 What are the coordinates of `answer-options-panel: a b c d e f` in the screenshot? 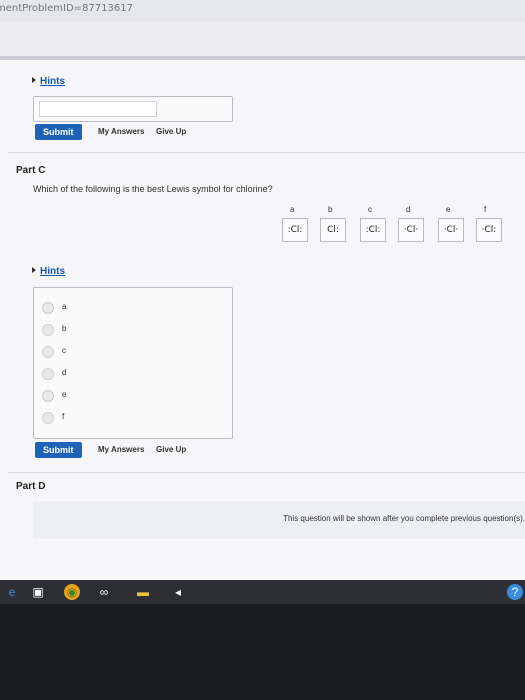 It's located at (133, 363).